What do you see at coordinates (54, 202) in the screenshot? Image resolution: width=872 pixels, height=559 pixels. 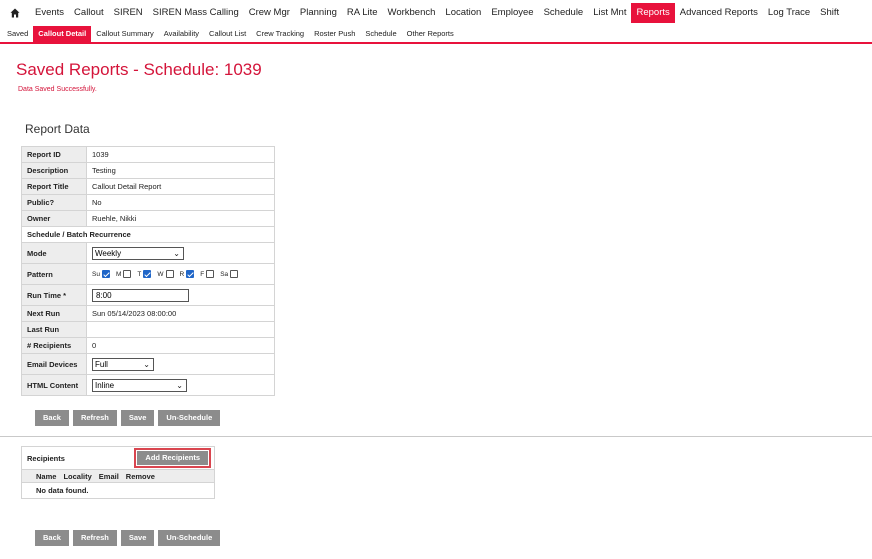 I see `public-label: Public?` at bounding box center [54, 202].